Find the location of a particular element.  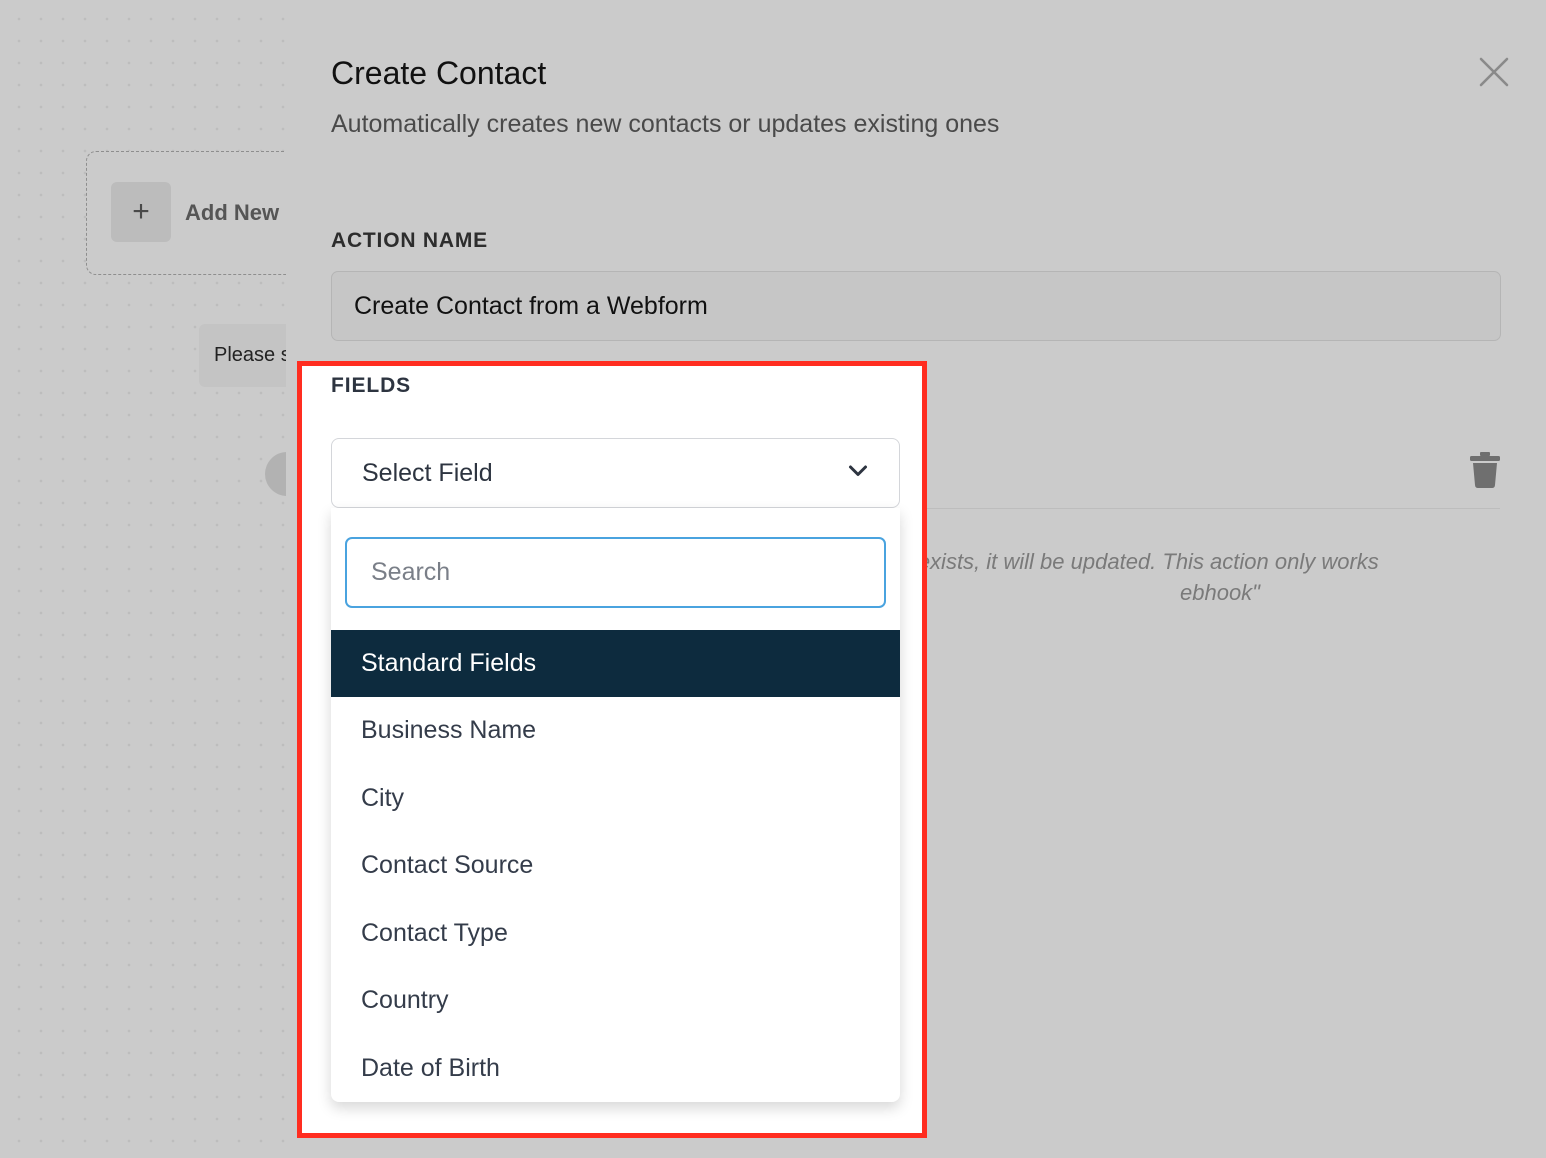

help-text-line-2: ebhook" is located at coordinates (1220, 592).